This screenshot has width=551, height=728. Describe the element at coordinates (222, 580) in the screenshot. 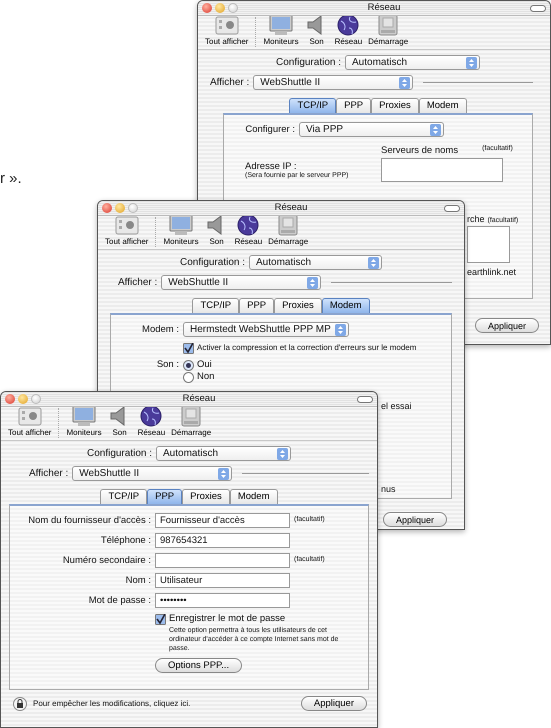

I see `text-field: Utilisateur` at that location.